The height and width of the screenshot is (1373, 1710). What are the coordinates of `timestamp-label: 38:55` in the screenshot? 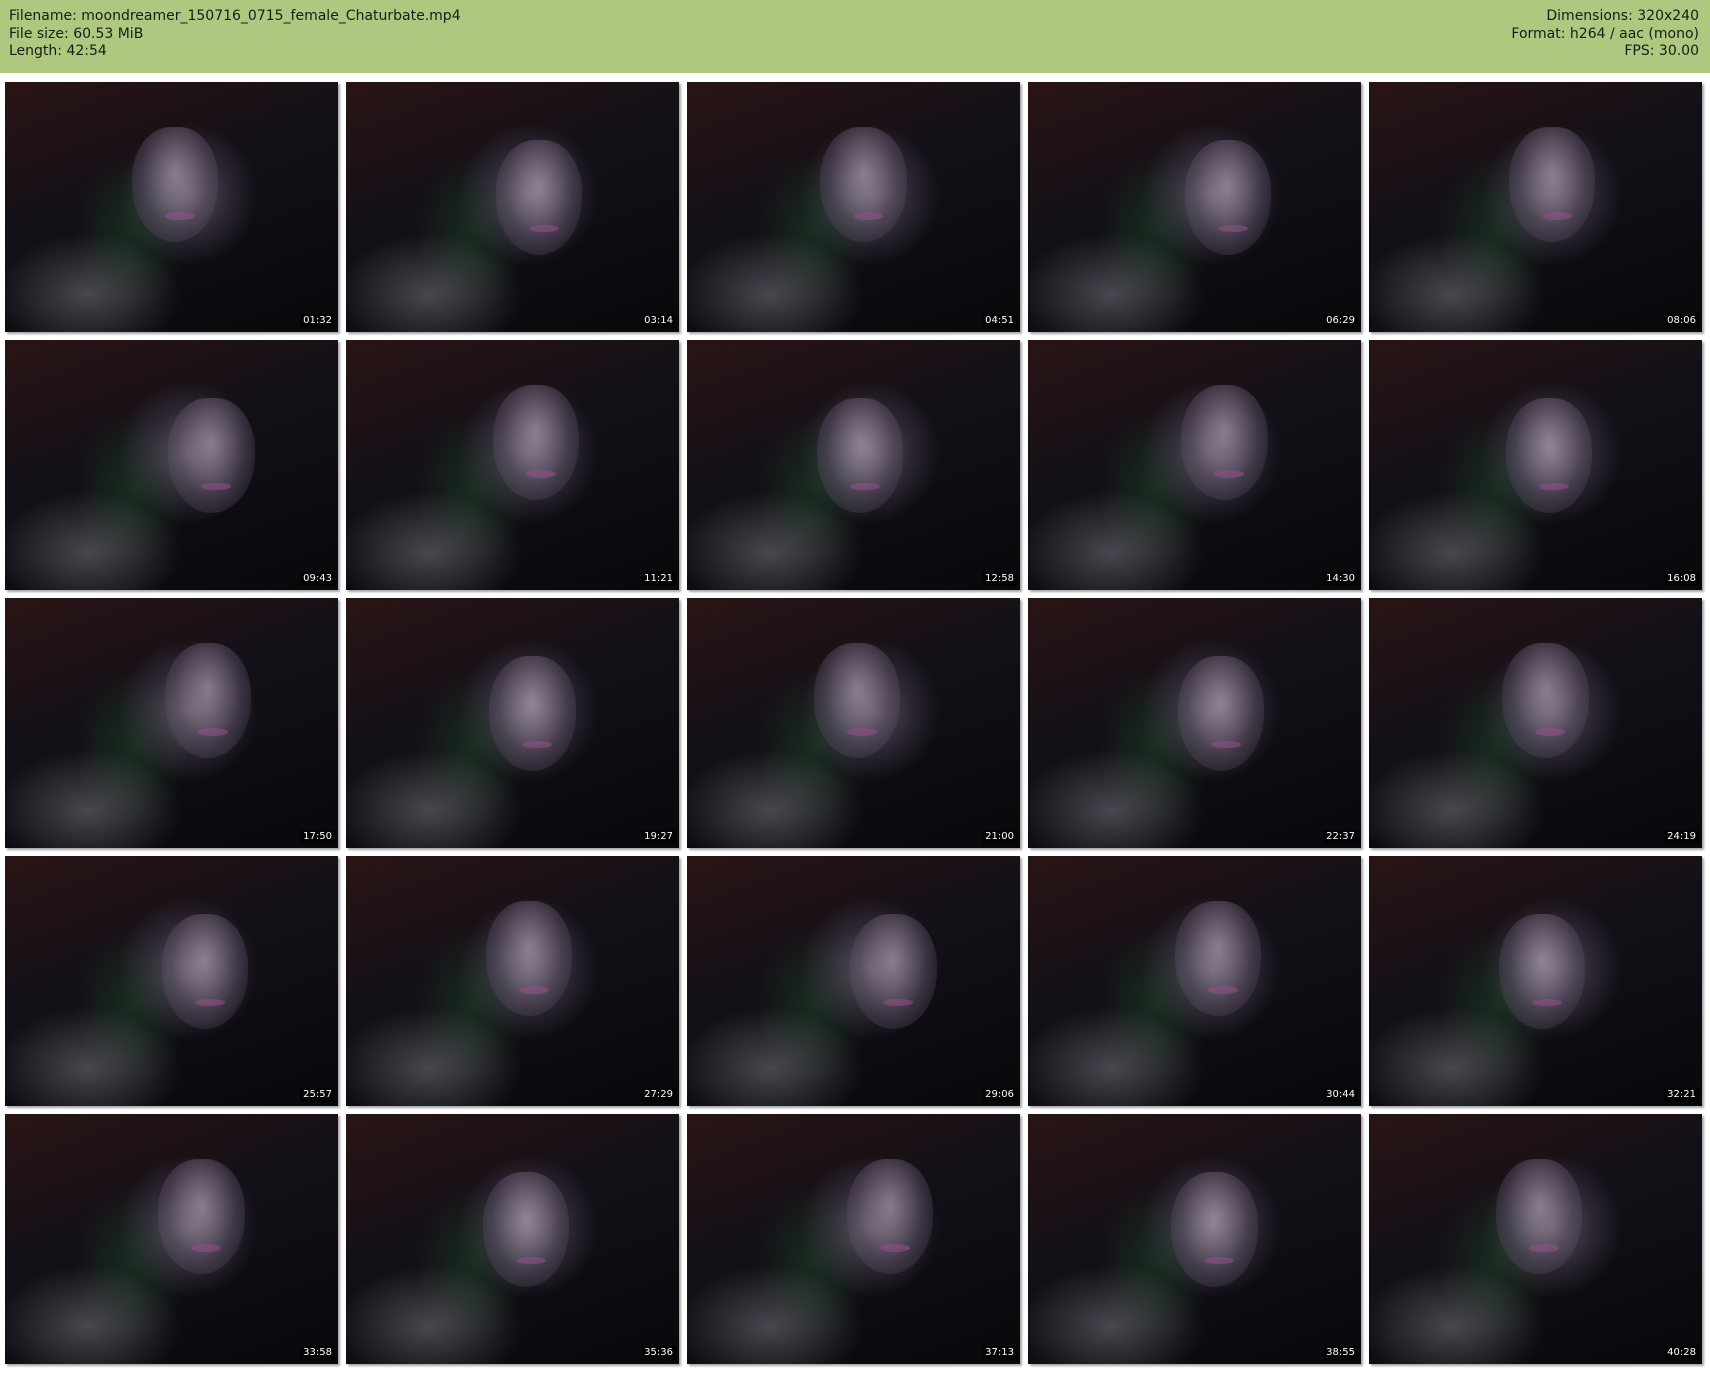 It's located at (1340, 1353).